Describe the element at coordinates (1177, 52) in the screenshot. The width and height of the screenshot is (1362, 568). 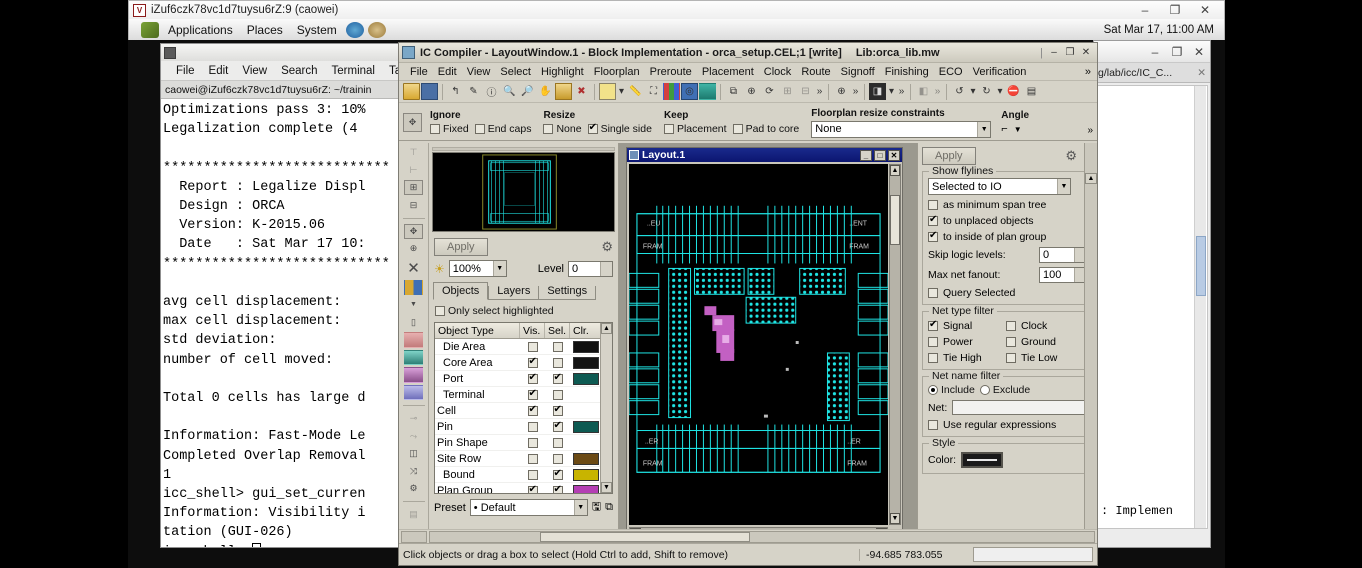
I see `bgwin-maximize-button: ❐` at that location.